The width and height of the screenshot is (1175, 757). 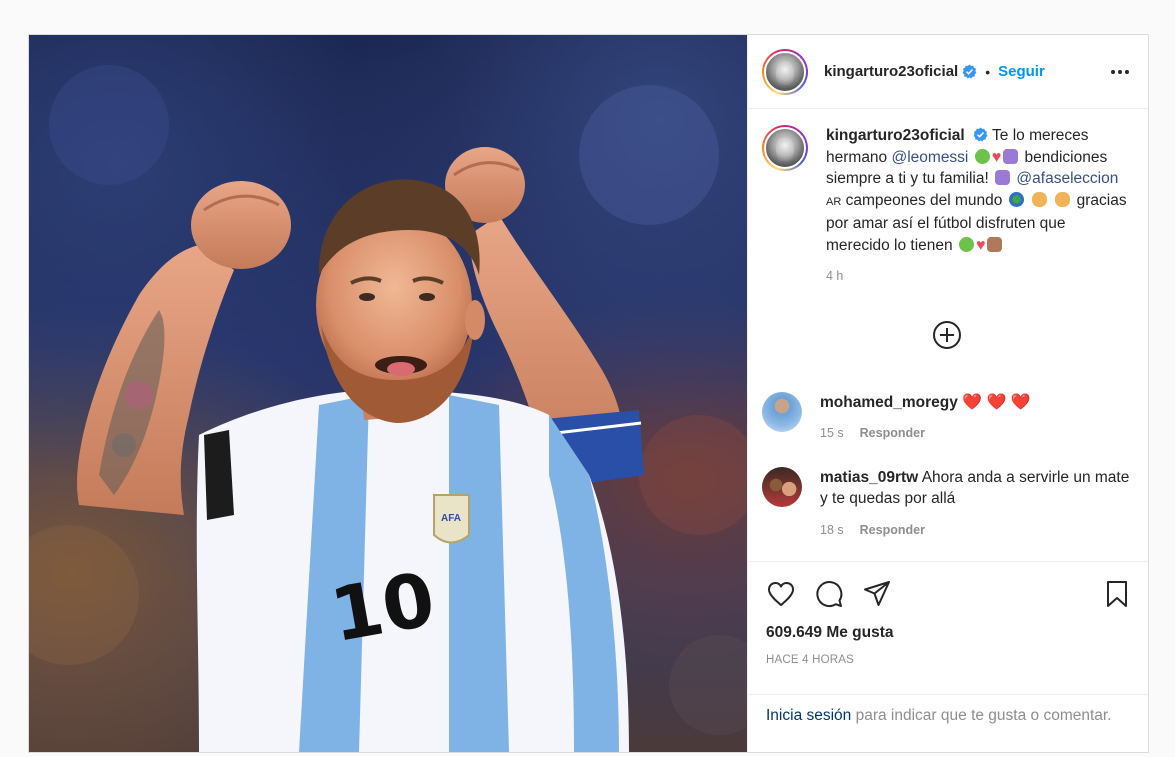 What do you see at coordinates (451, 518) in the screenshot?
I see `svg-text: AFA` at bounding box center [451, 518].